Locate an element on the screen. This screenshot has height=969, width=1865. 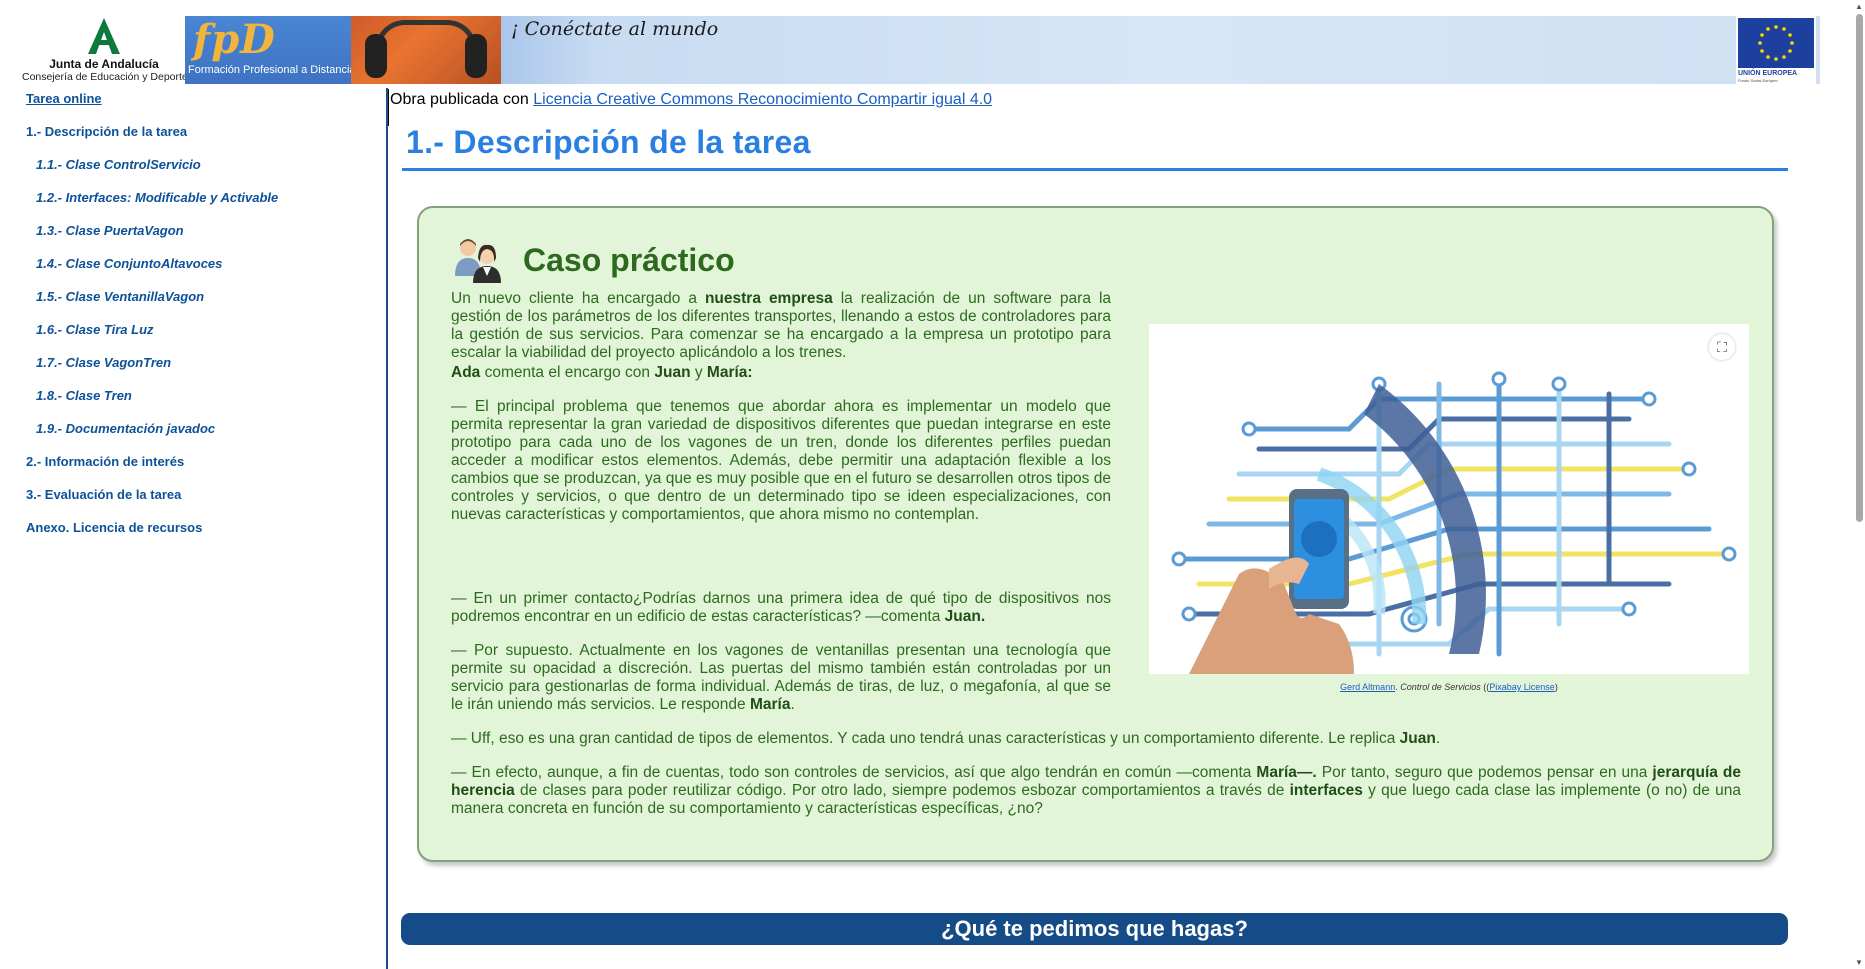
page-scrollbar: ▲ ▼ is located at coordinates (1859, 484).